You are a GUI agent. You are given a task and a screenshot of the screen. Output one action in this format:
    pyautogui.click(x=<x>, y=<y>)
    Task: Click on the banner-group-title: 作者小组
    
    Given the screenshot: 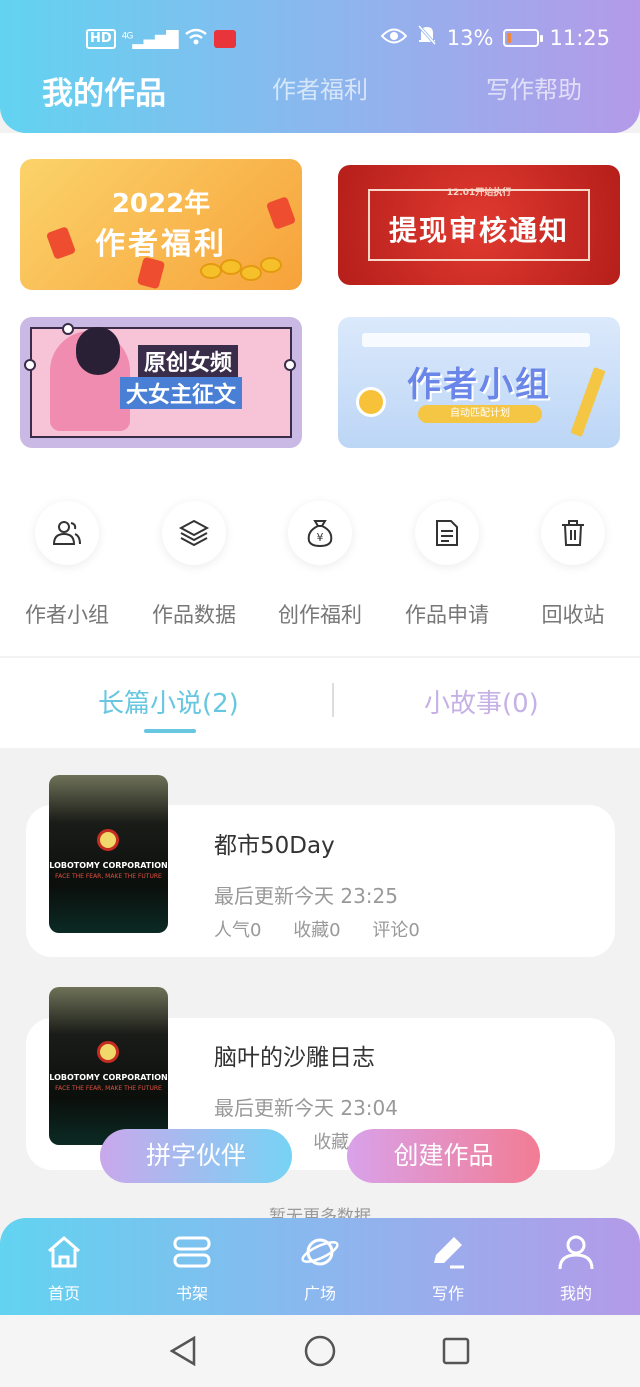 What is the action you would take?
    pyautogui.click(x=479, y=385)
    